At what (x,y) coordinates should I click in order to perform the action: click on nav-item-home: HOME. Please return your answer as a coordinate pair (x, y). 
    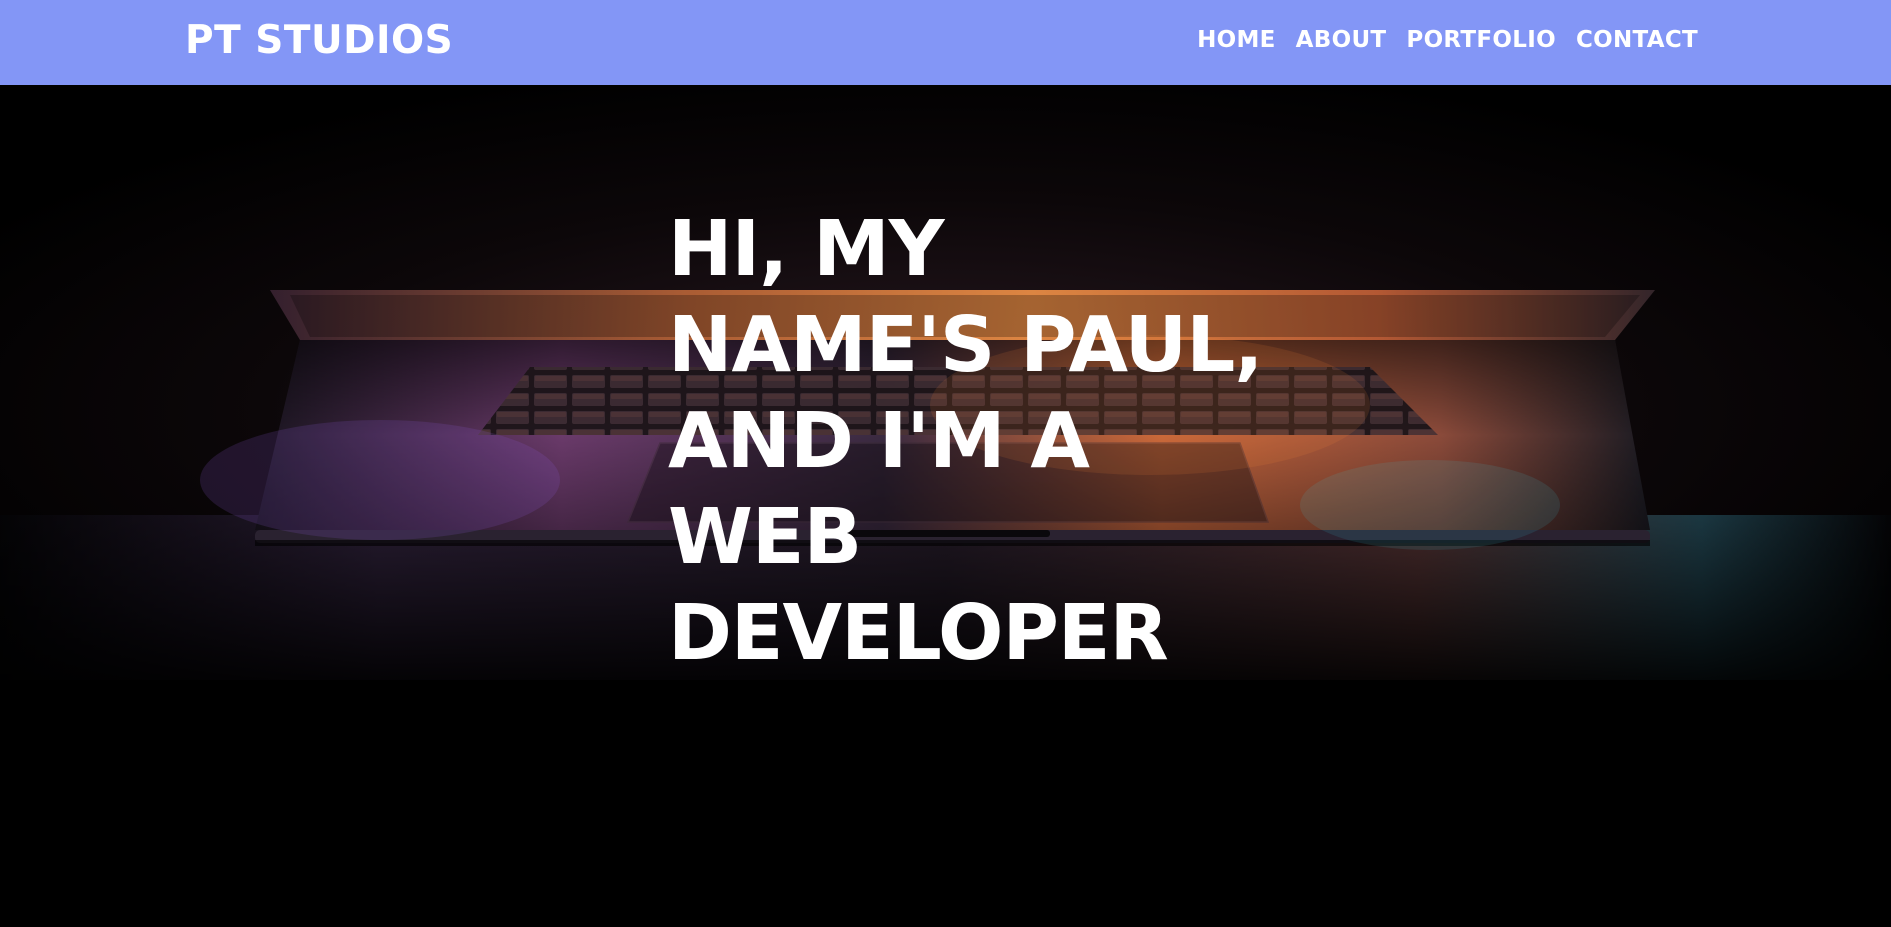
    Looking at the image, I should click on (1236, 40).